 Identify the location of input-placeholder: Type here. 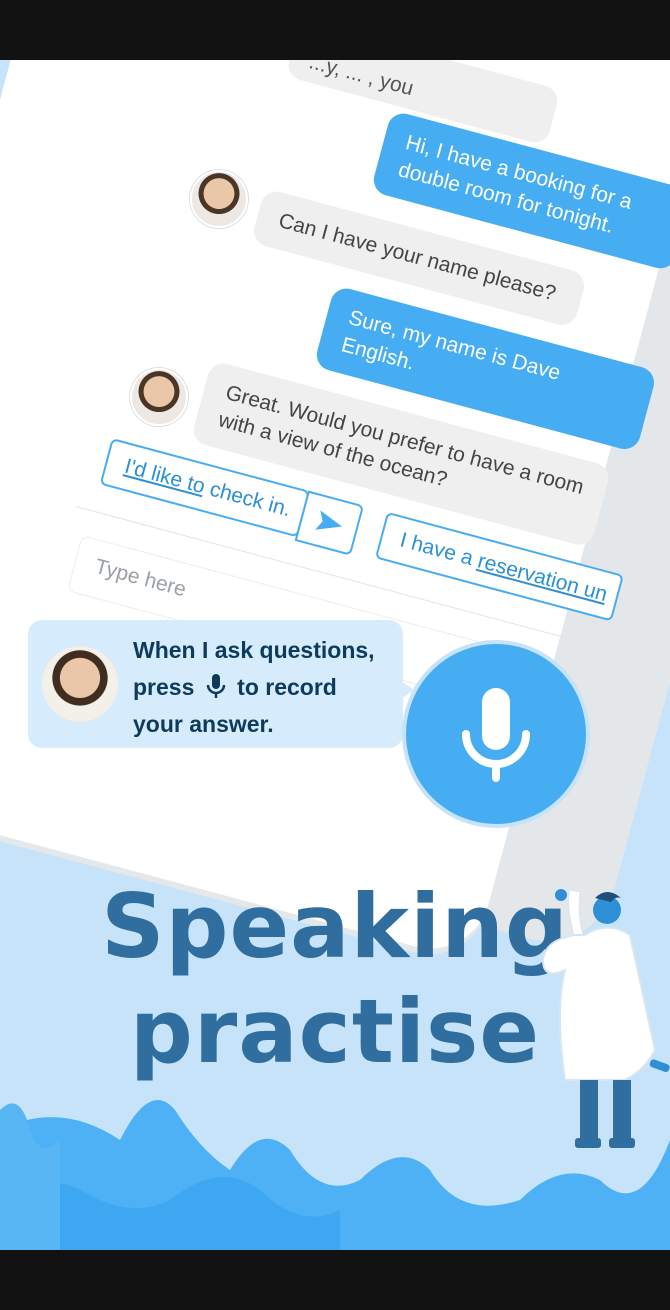
(140, 578).